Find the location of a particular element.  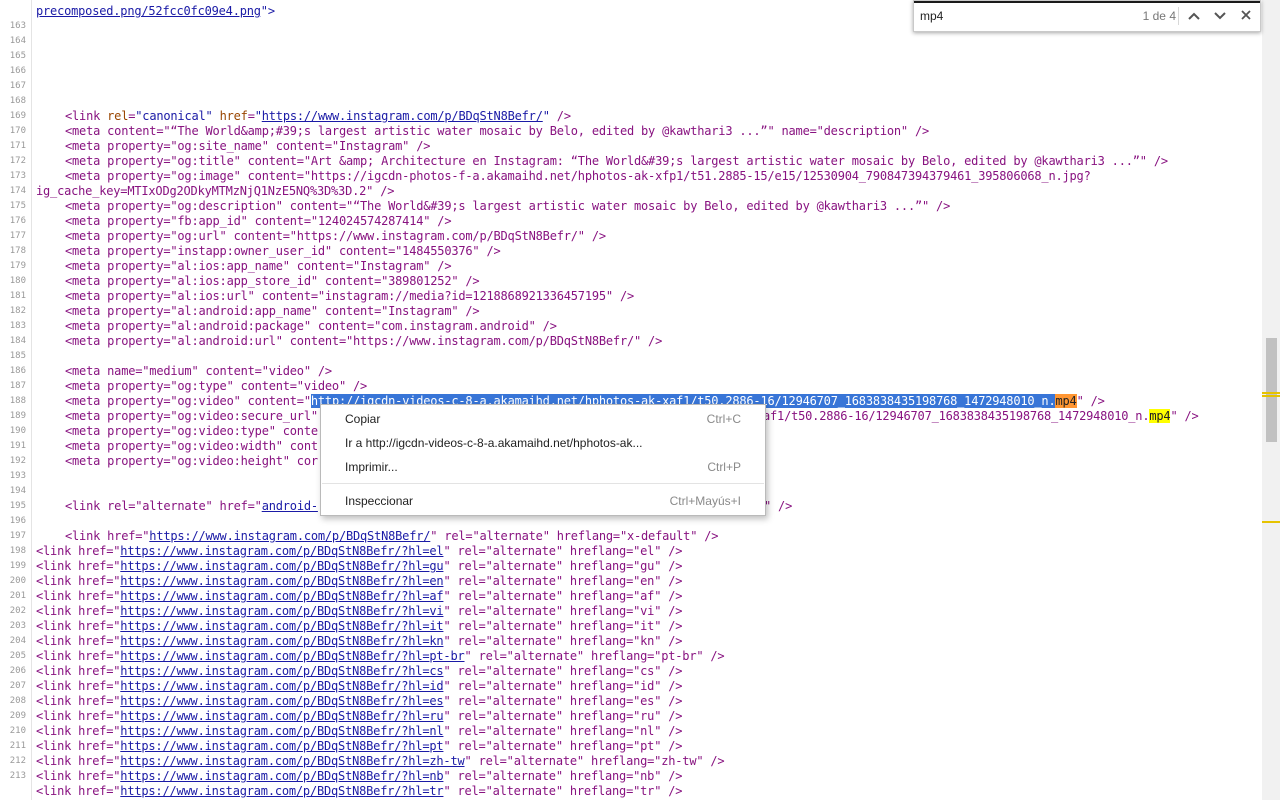

find-previous-button is located at coordinates (1194, 16).